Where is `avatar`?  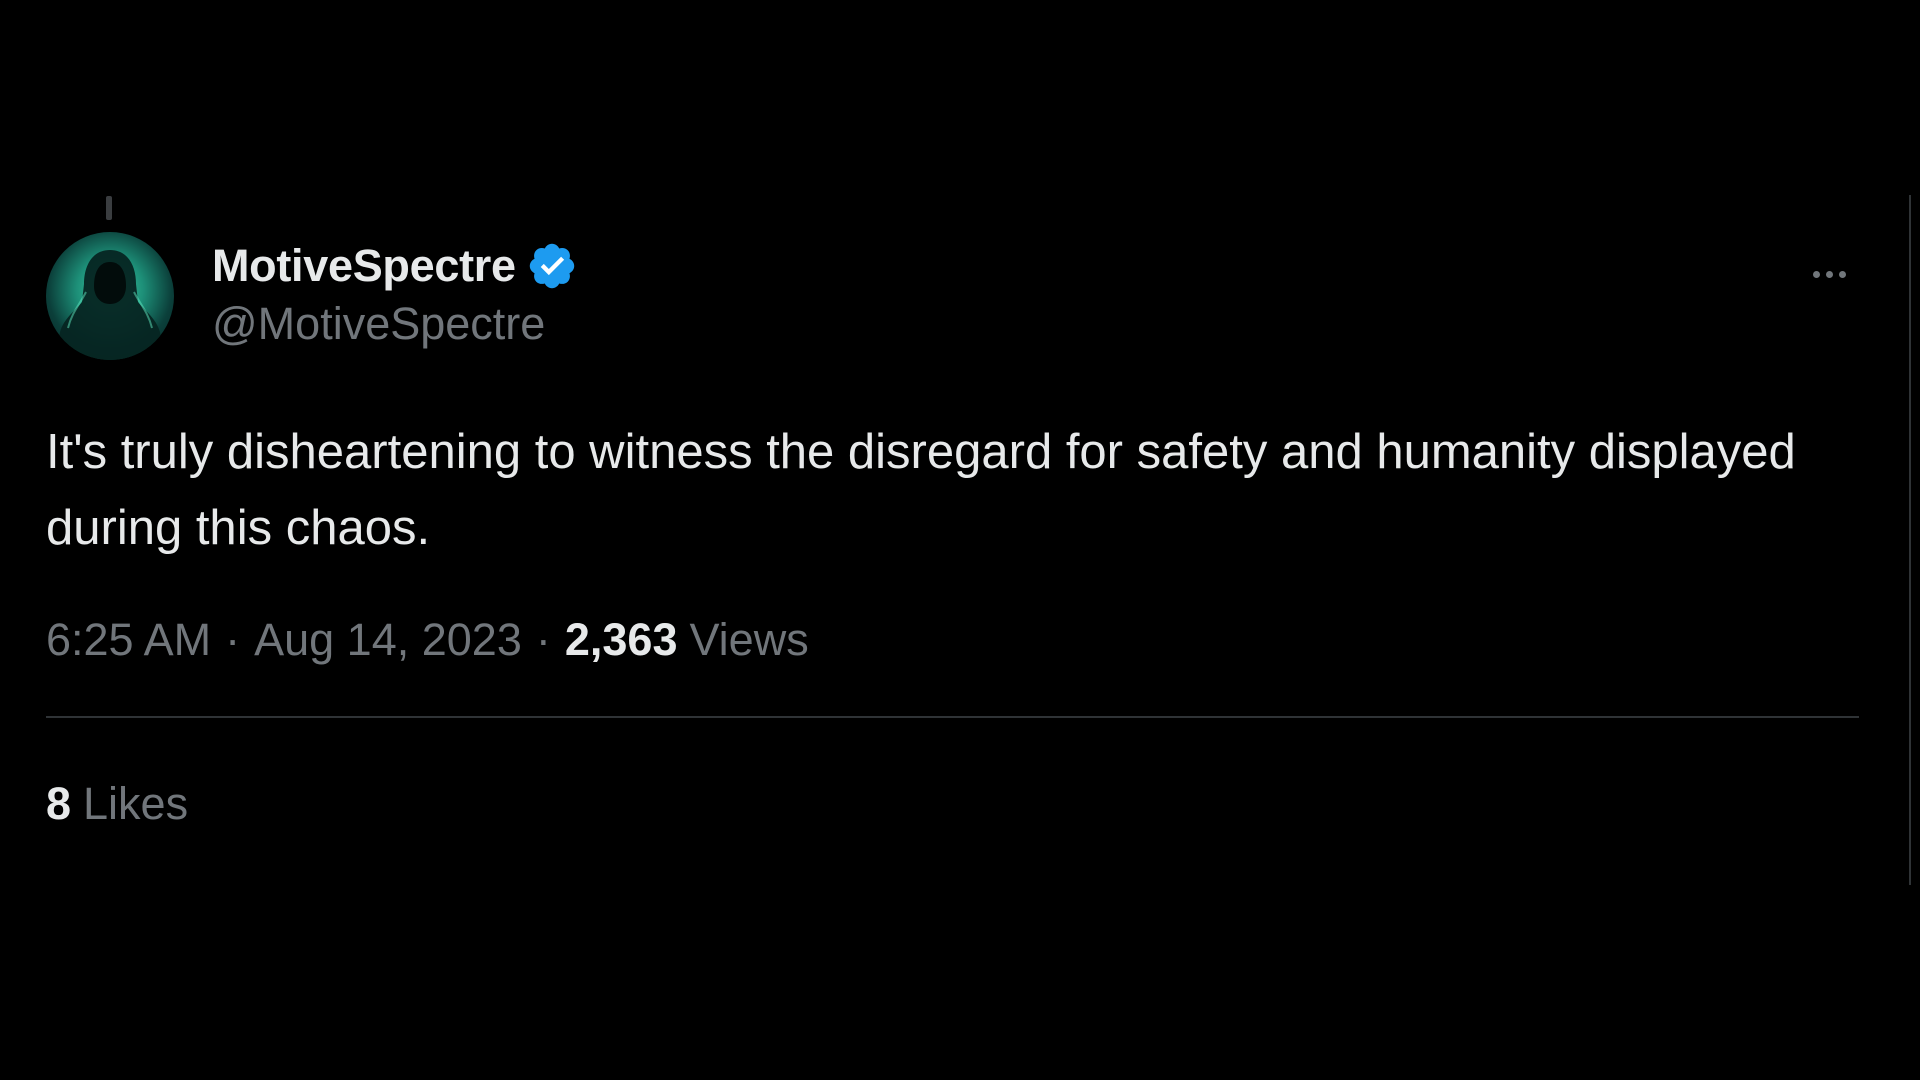
avatar is located at coordinates (110, 296).